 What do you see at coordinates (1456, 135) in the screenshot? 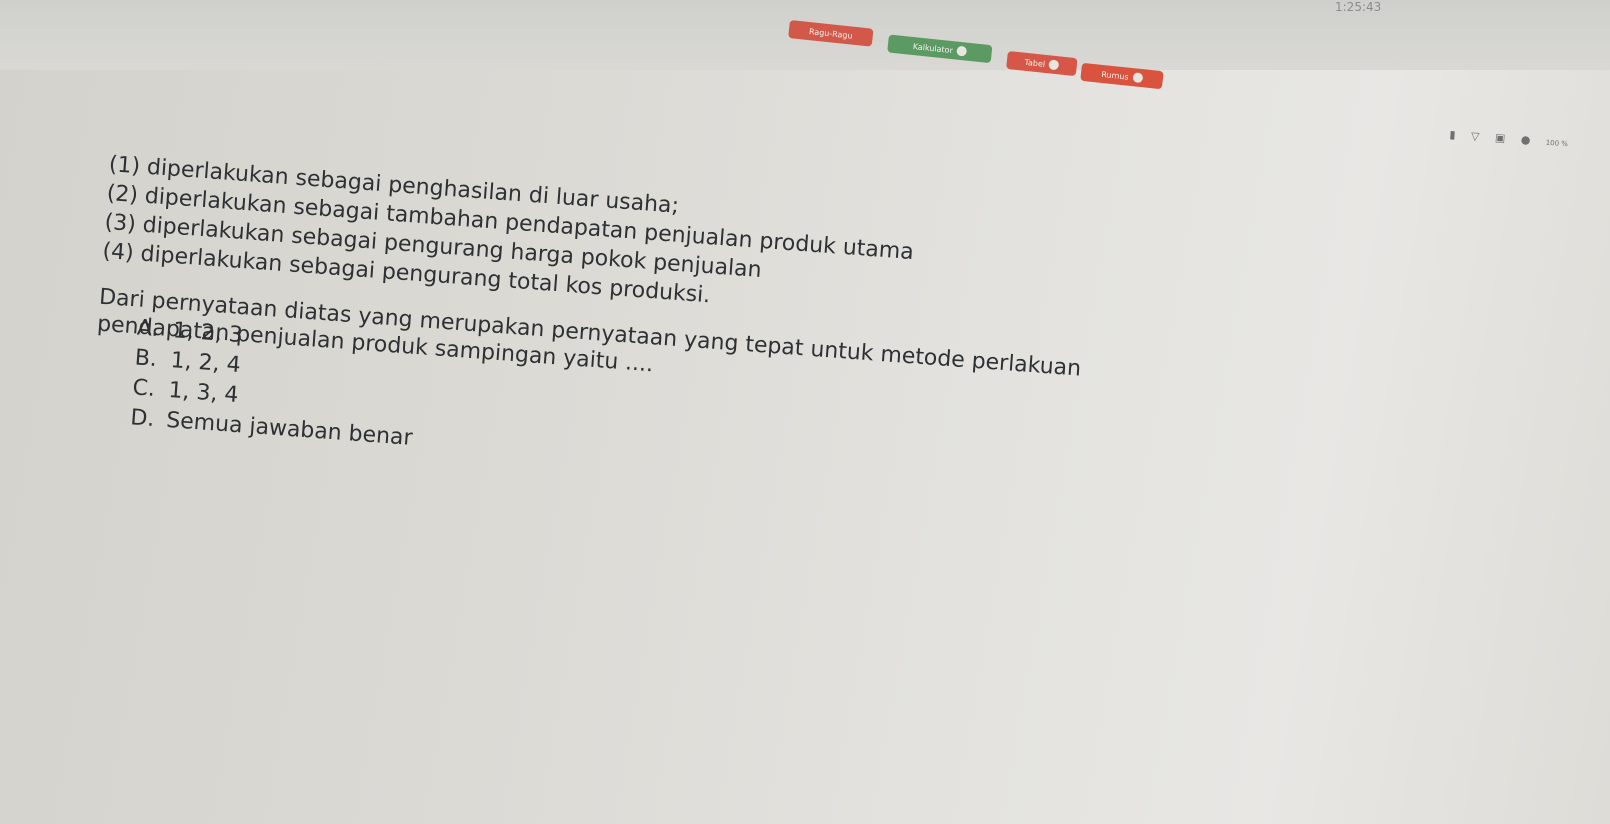
I see `battery-icon: ▮` at bounding box center [1456, 135].